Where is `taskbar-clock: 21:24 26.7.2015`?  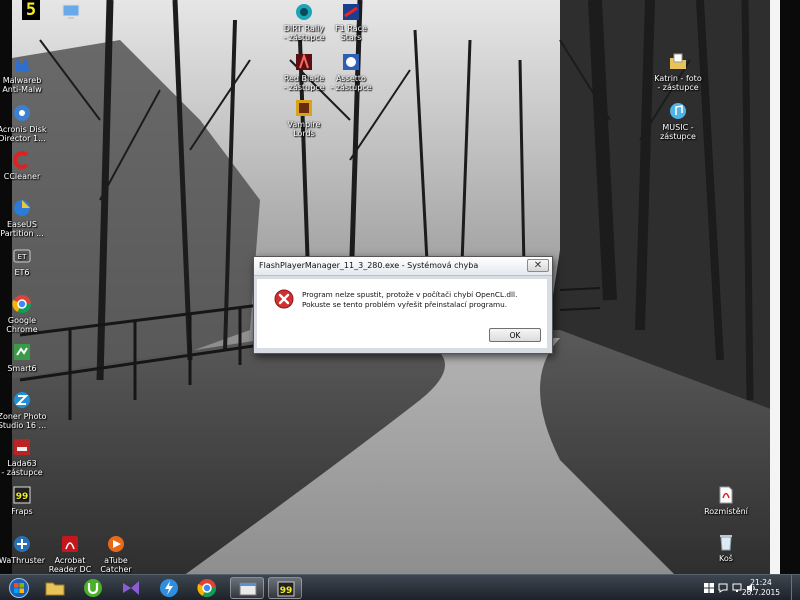
taskbar-clock: 21:24 26.7.2015 is located at coordinates (761, 588).